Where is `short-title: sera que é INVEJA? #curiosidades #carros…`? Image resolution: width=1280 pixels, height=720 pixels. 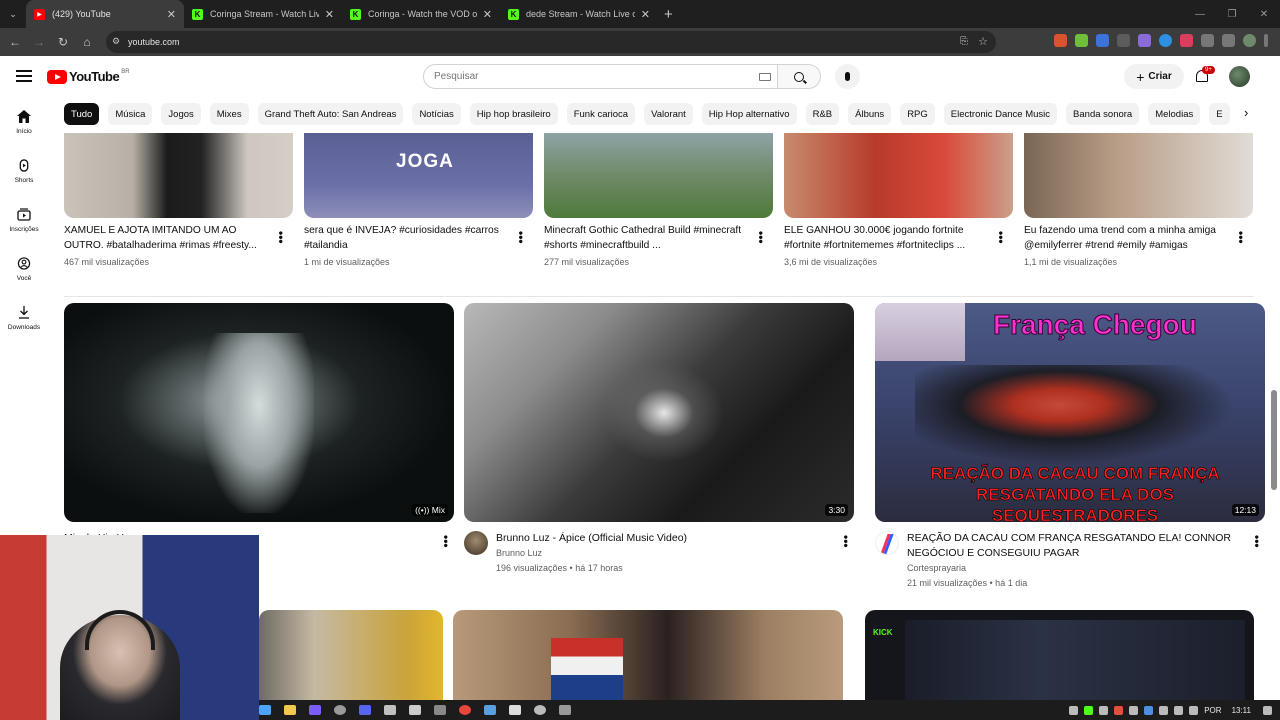
short-title: sera que é INVEJA? #curiosidades #carros… is located at coordinates (410, 238).